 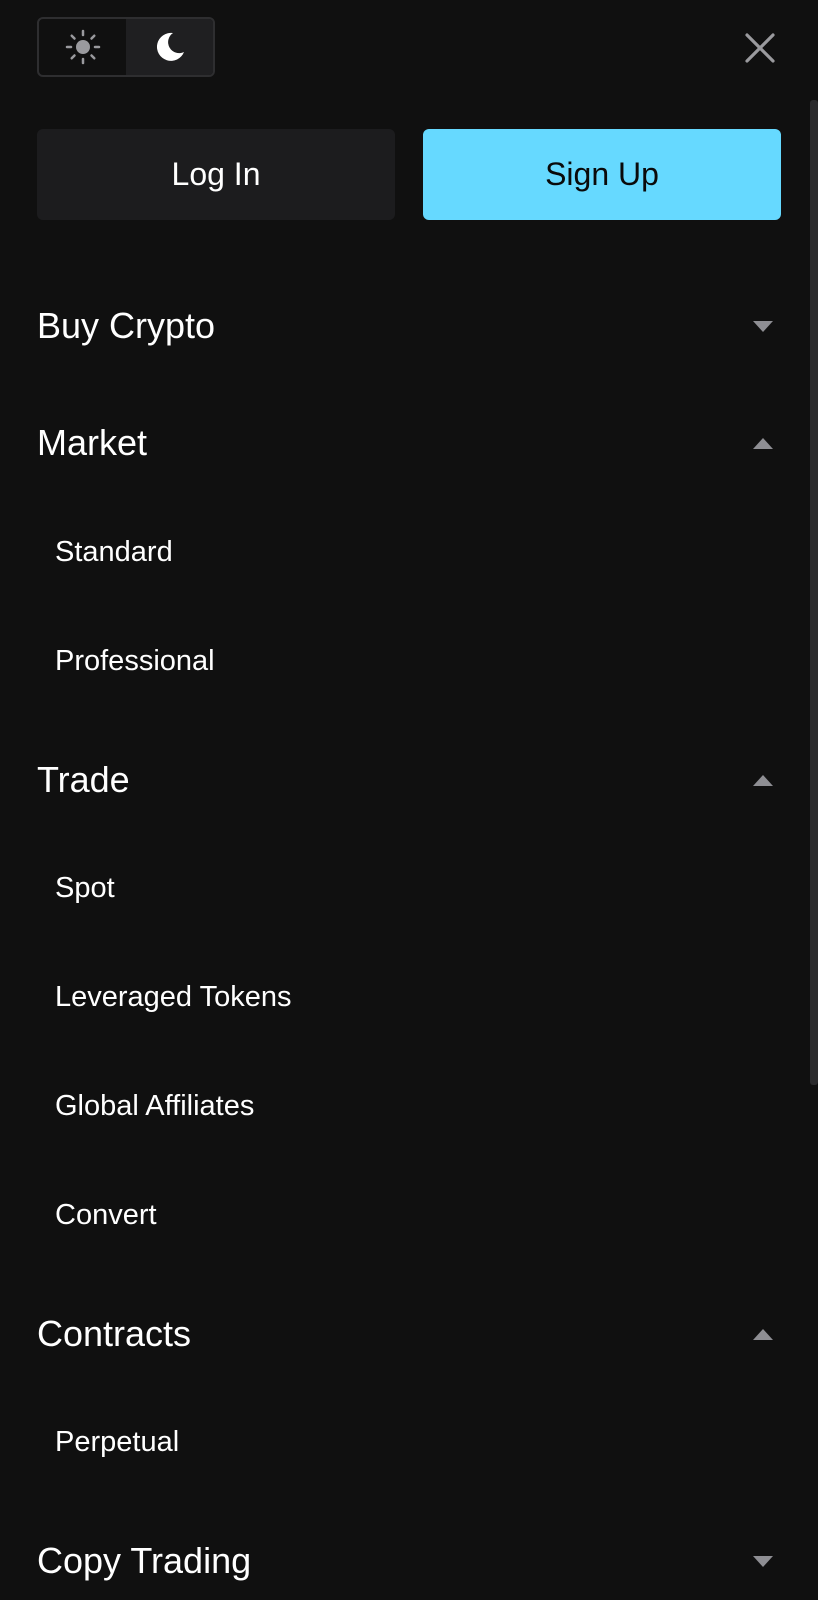 I want to click on moon-icon, so click(x=170, y=46).